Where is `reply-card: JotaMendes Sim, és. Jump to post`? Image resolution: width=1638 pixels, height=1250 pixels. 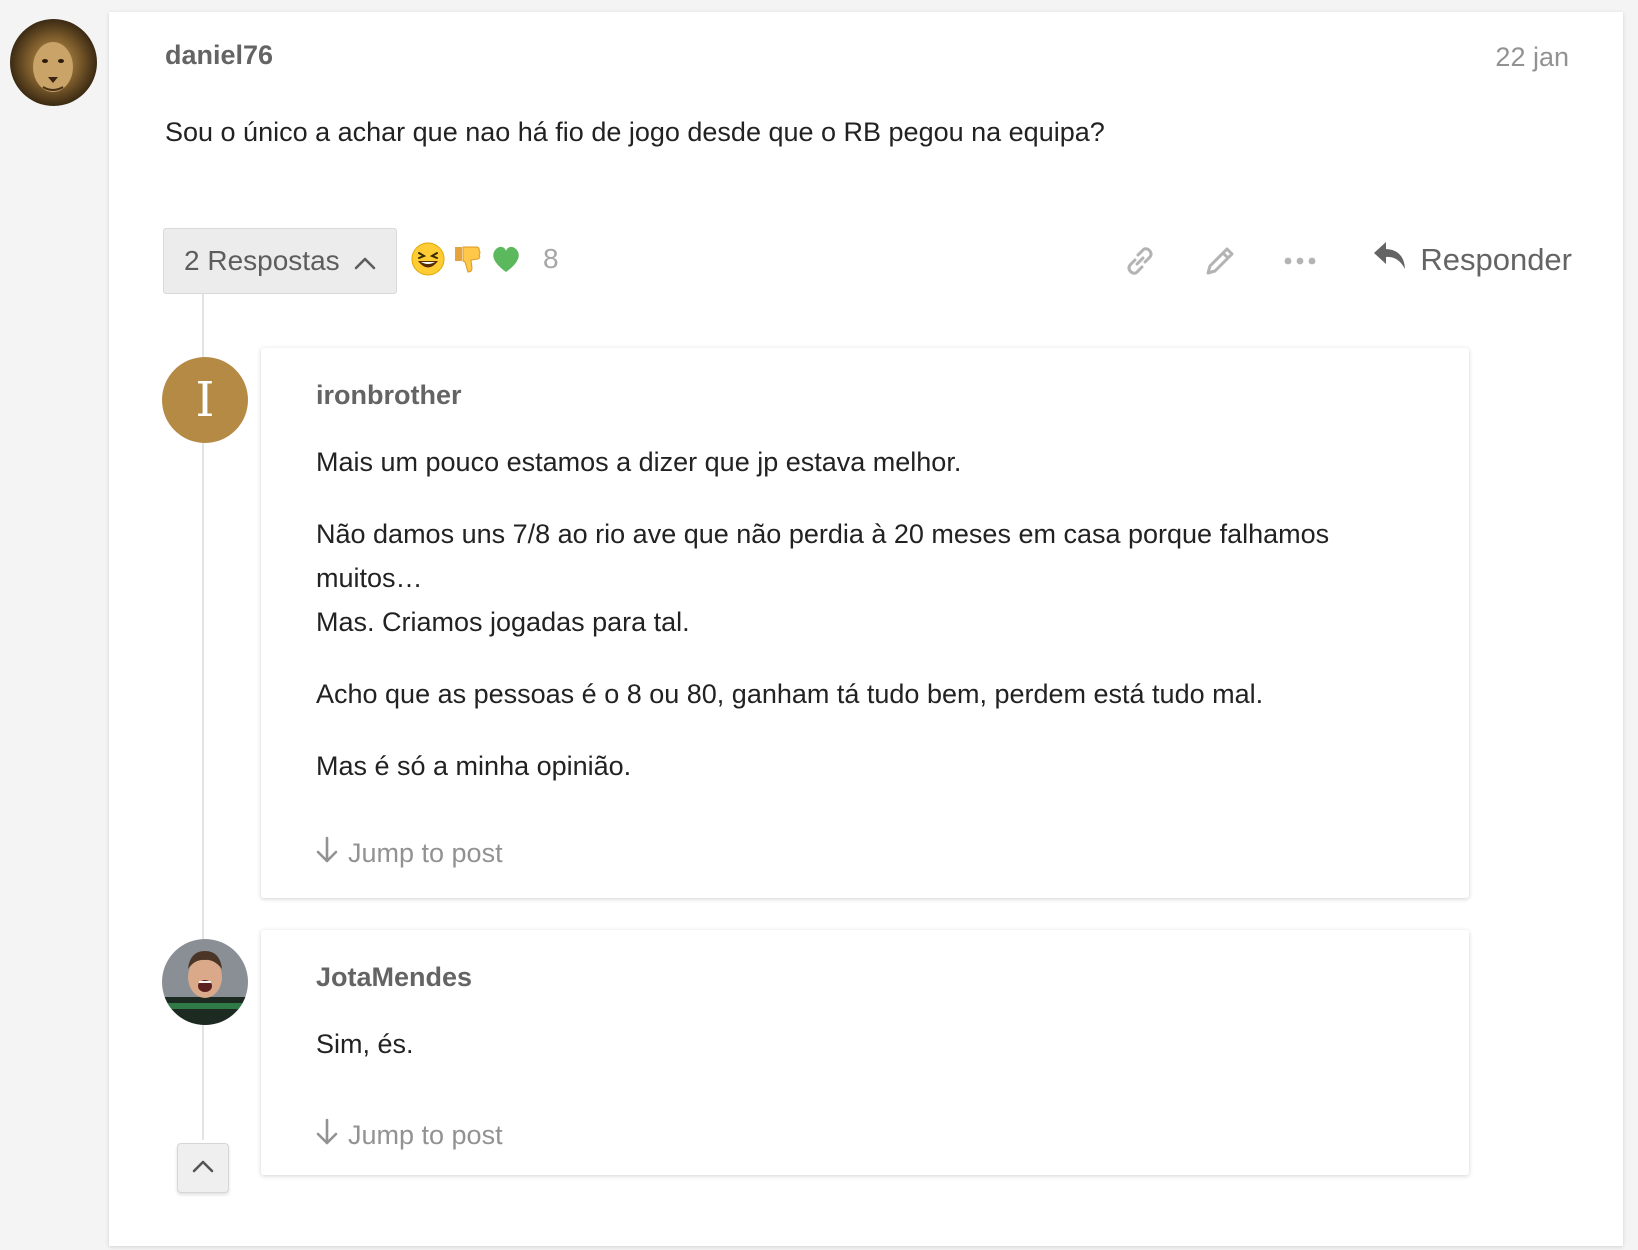 reply-card: JotaMendes Sim, és. Jump to post is located at coordinates (865, 1052).